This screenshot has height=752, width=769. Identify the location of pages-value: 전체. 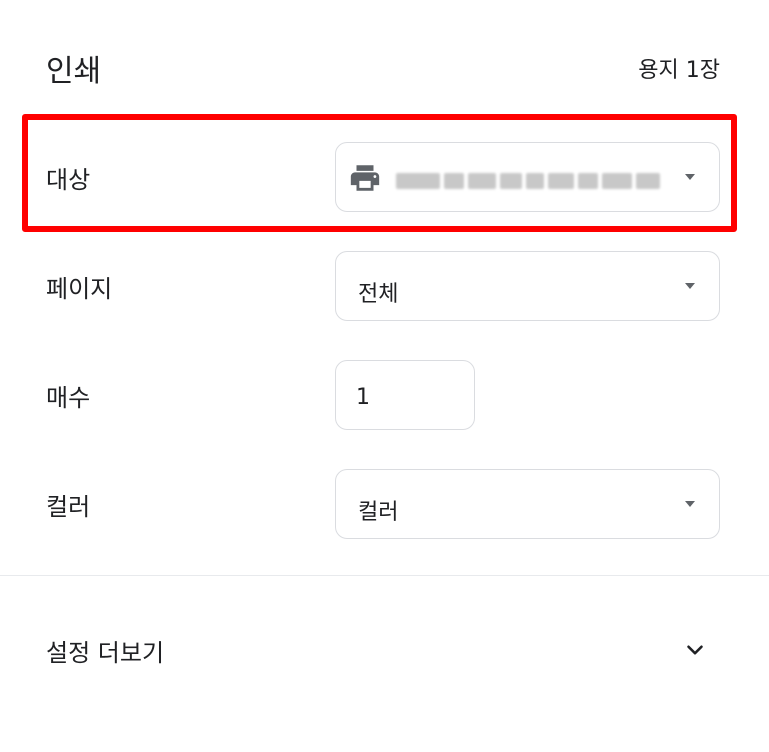
(378, 294).